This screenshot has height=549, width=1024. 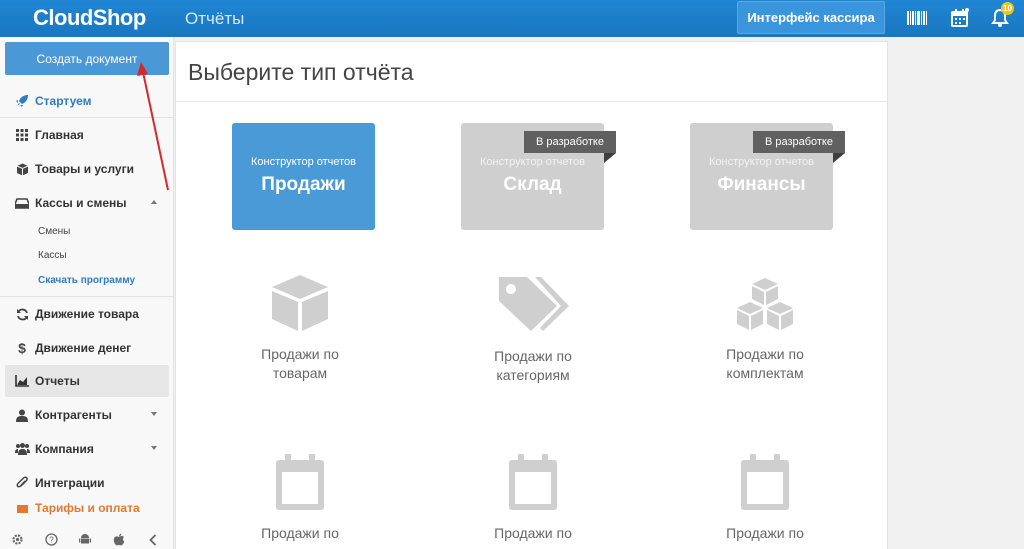 I want to click on report-label: категориям, so click(x=533, y=375).